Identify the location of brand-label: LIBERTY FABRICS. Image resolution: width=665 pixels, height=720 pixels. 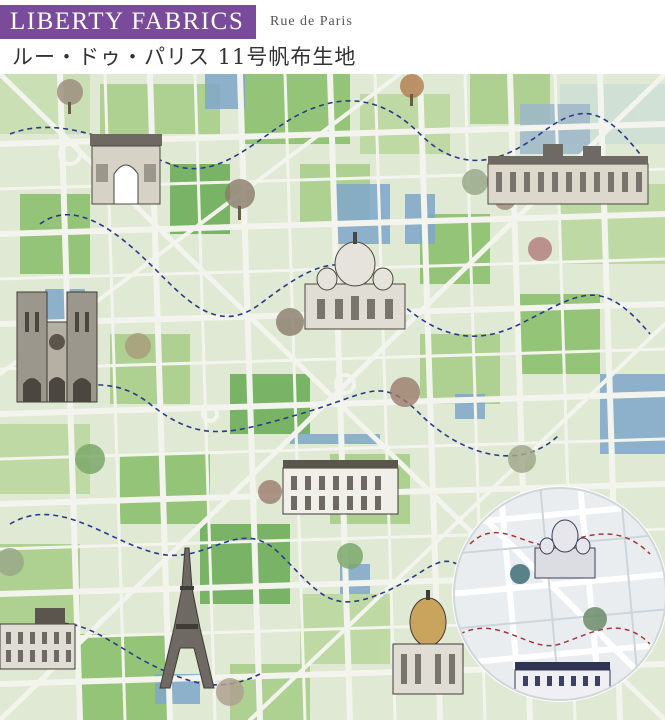
(128, 22).